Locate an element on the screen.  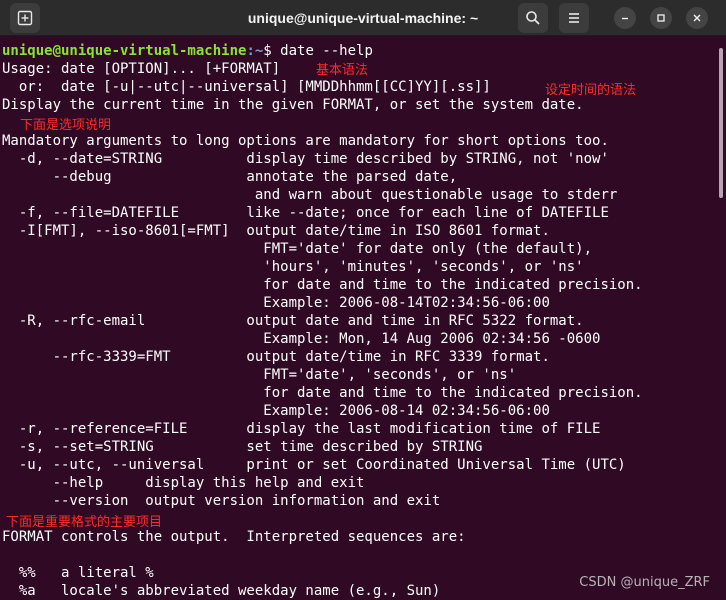
output-line: Example: 2006-08-14 02:34:56-06:00 is located at coordinates (276, 411).